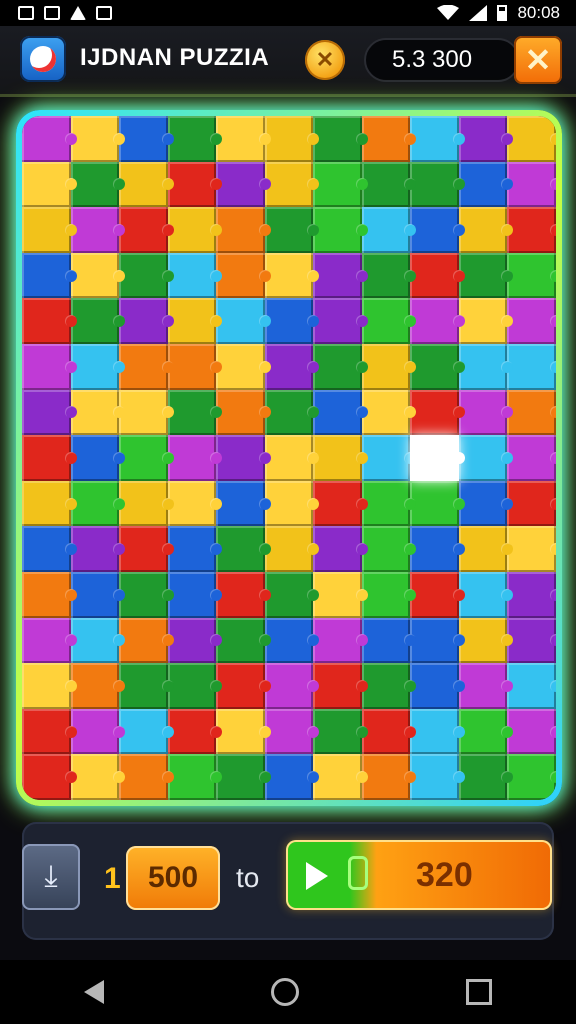 This screenshot has height=1024, width=576. Describe the element at coordinates (325, 60) in the screenshot. I see `coin-icon: ✕` at that location.